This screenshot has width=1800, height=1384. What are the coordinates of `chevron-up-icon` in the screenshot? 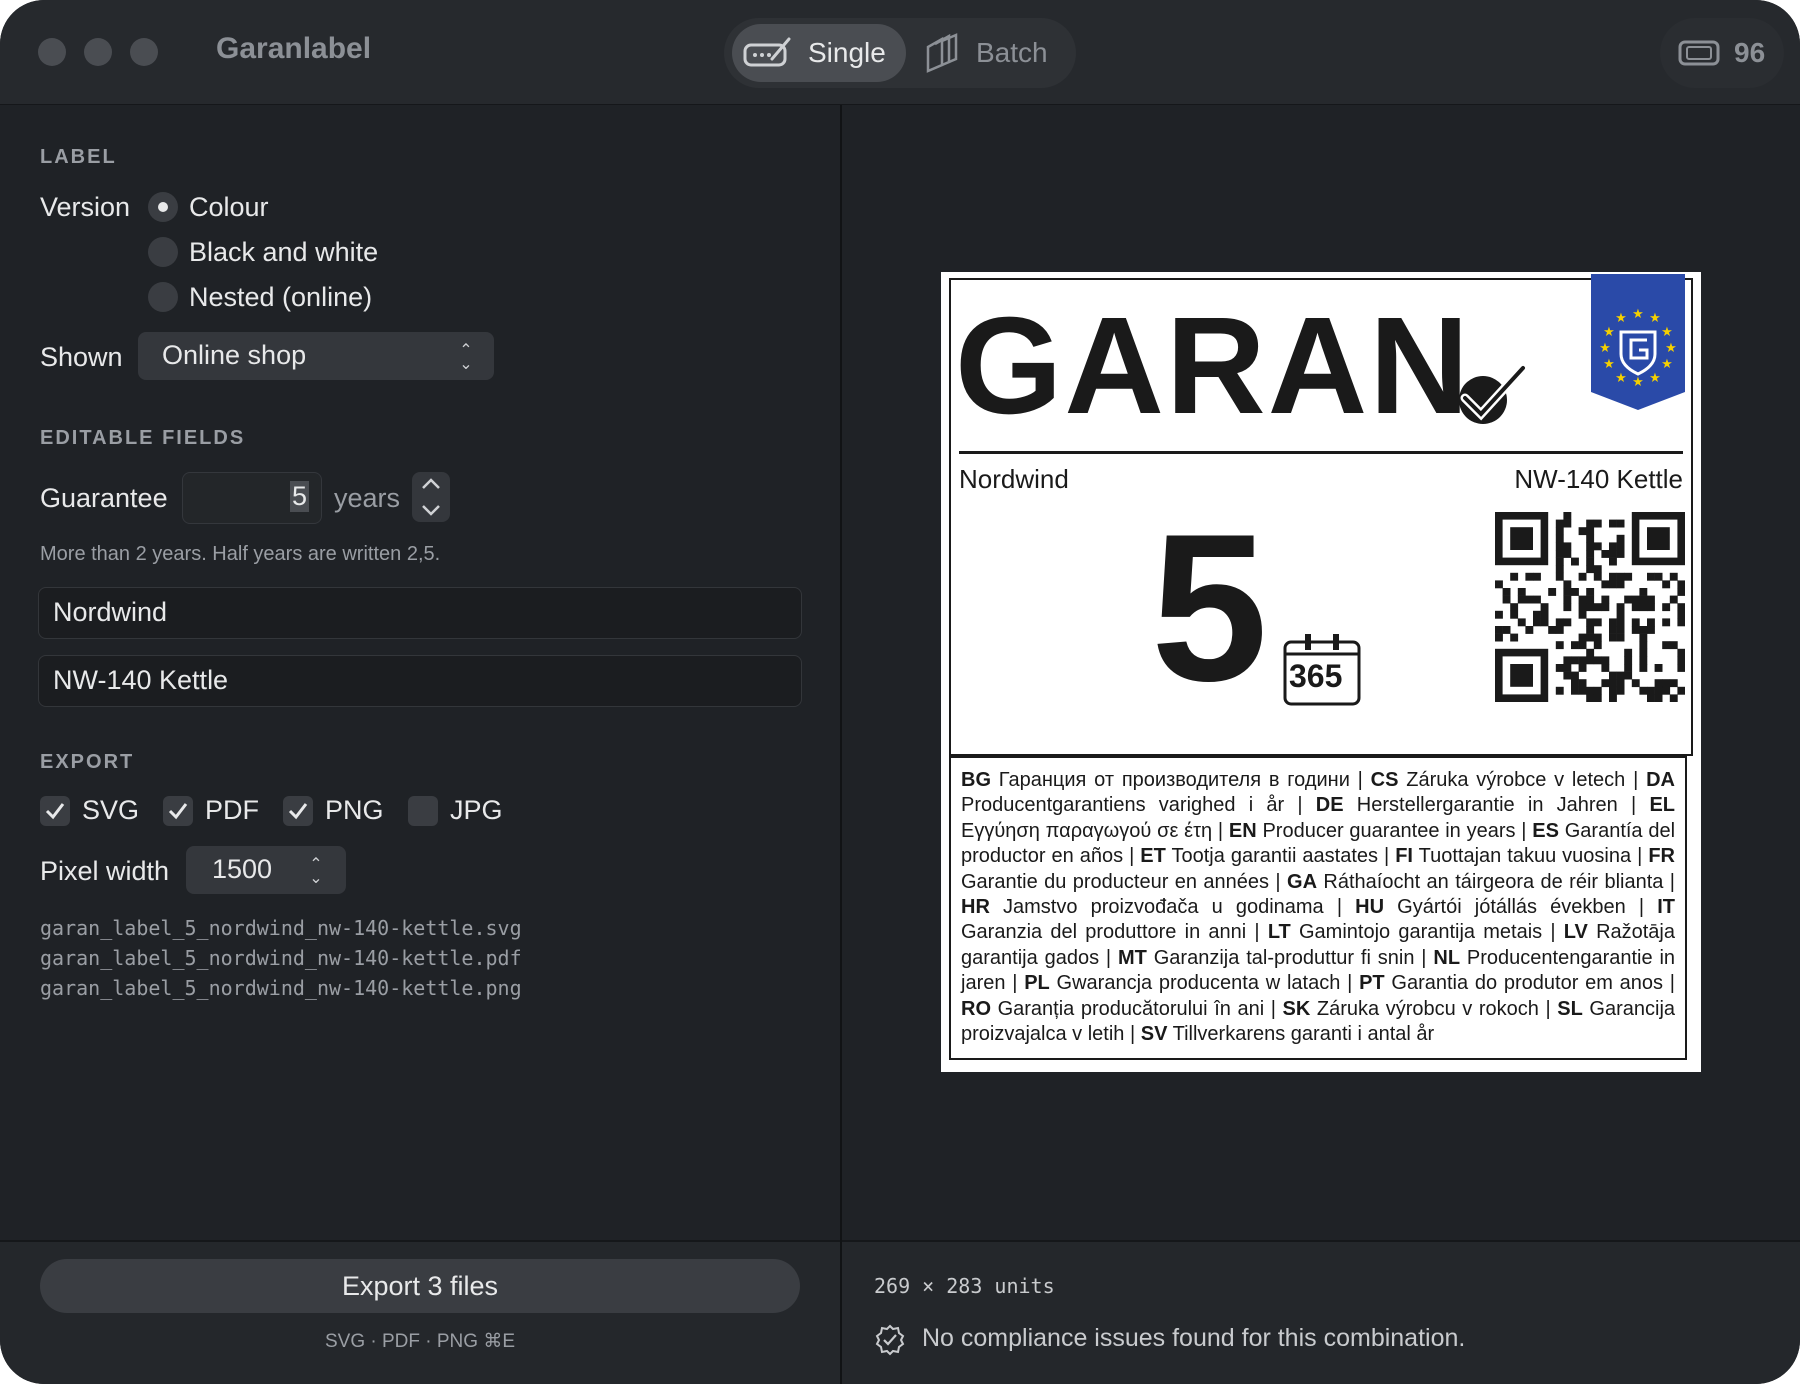 It's located at (431, 484).